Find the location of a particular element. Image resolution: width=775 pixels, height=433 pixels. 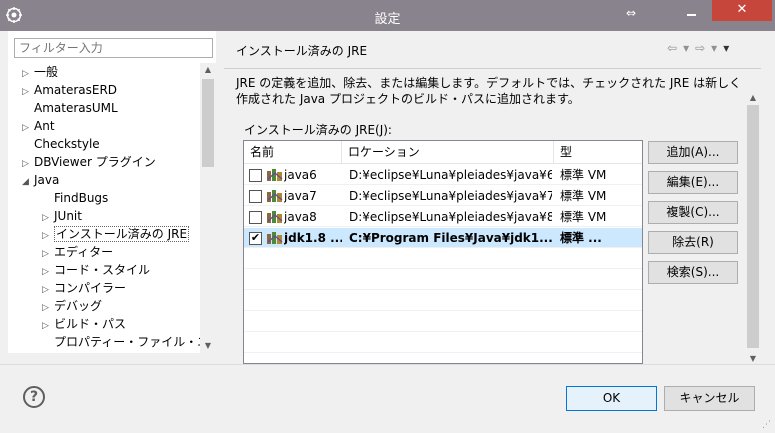

tree-item-label: JUnit is located at coordinates (68, 216).